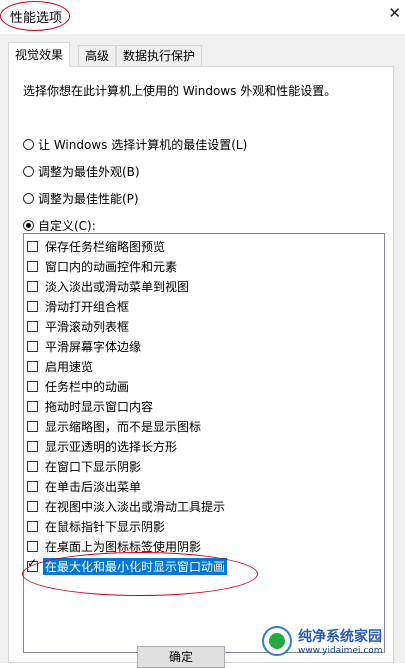  I want to click on list-item-label: 平滑滚动列表框, so click(87, 326).